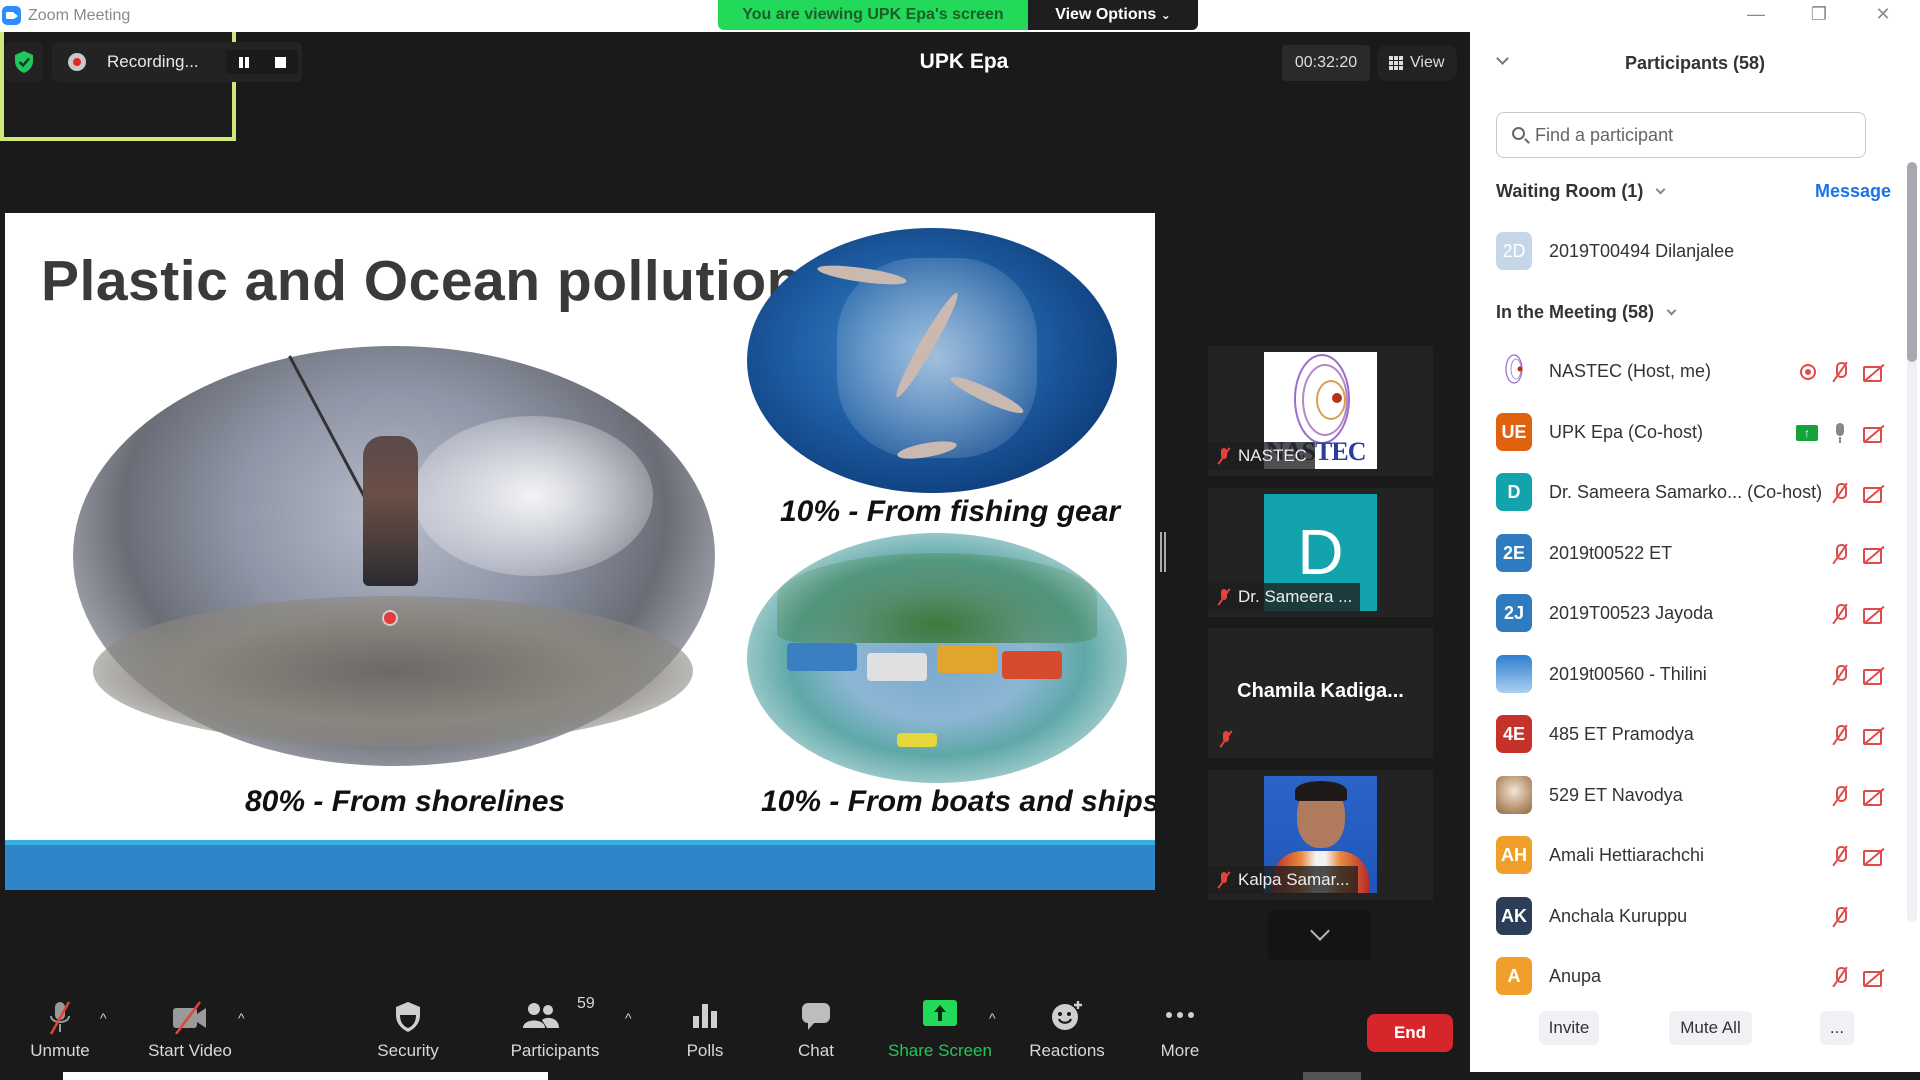 The height and width of the screenshot is (1080, 1920). Describe the element at coordinates (816, 1030) in the screenshot. I see `chat-button: Chat` at that location.